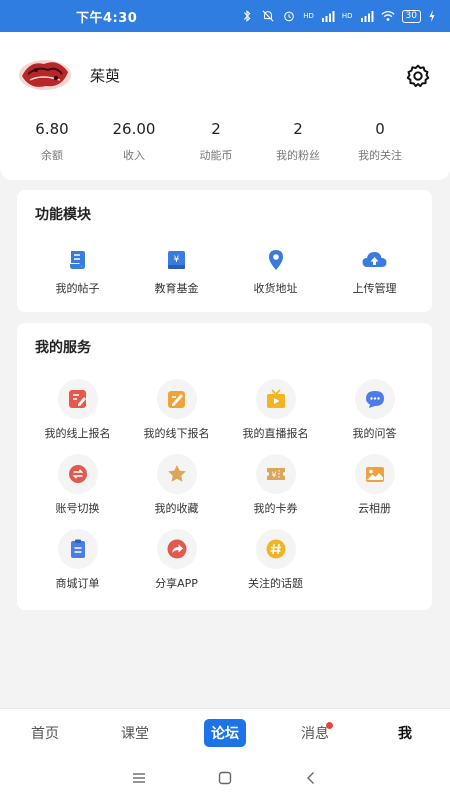 The width and height of the screenshot is (450, 800). What do you see at coordinates (176, 508) in the screenshot?
I see `tile-label: 我的收藏` at bounding box center [176, 508].